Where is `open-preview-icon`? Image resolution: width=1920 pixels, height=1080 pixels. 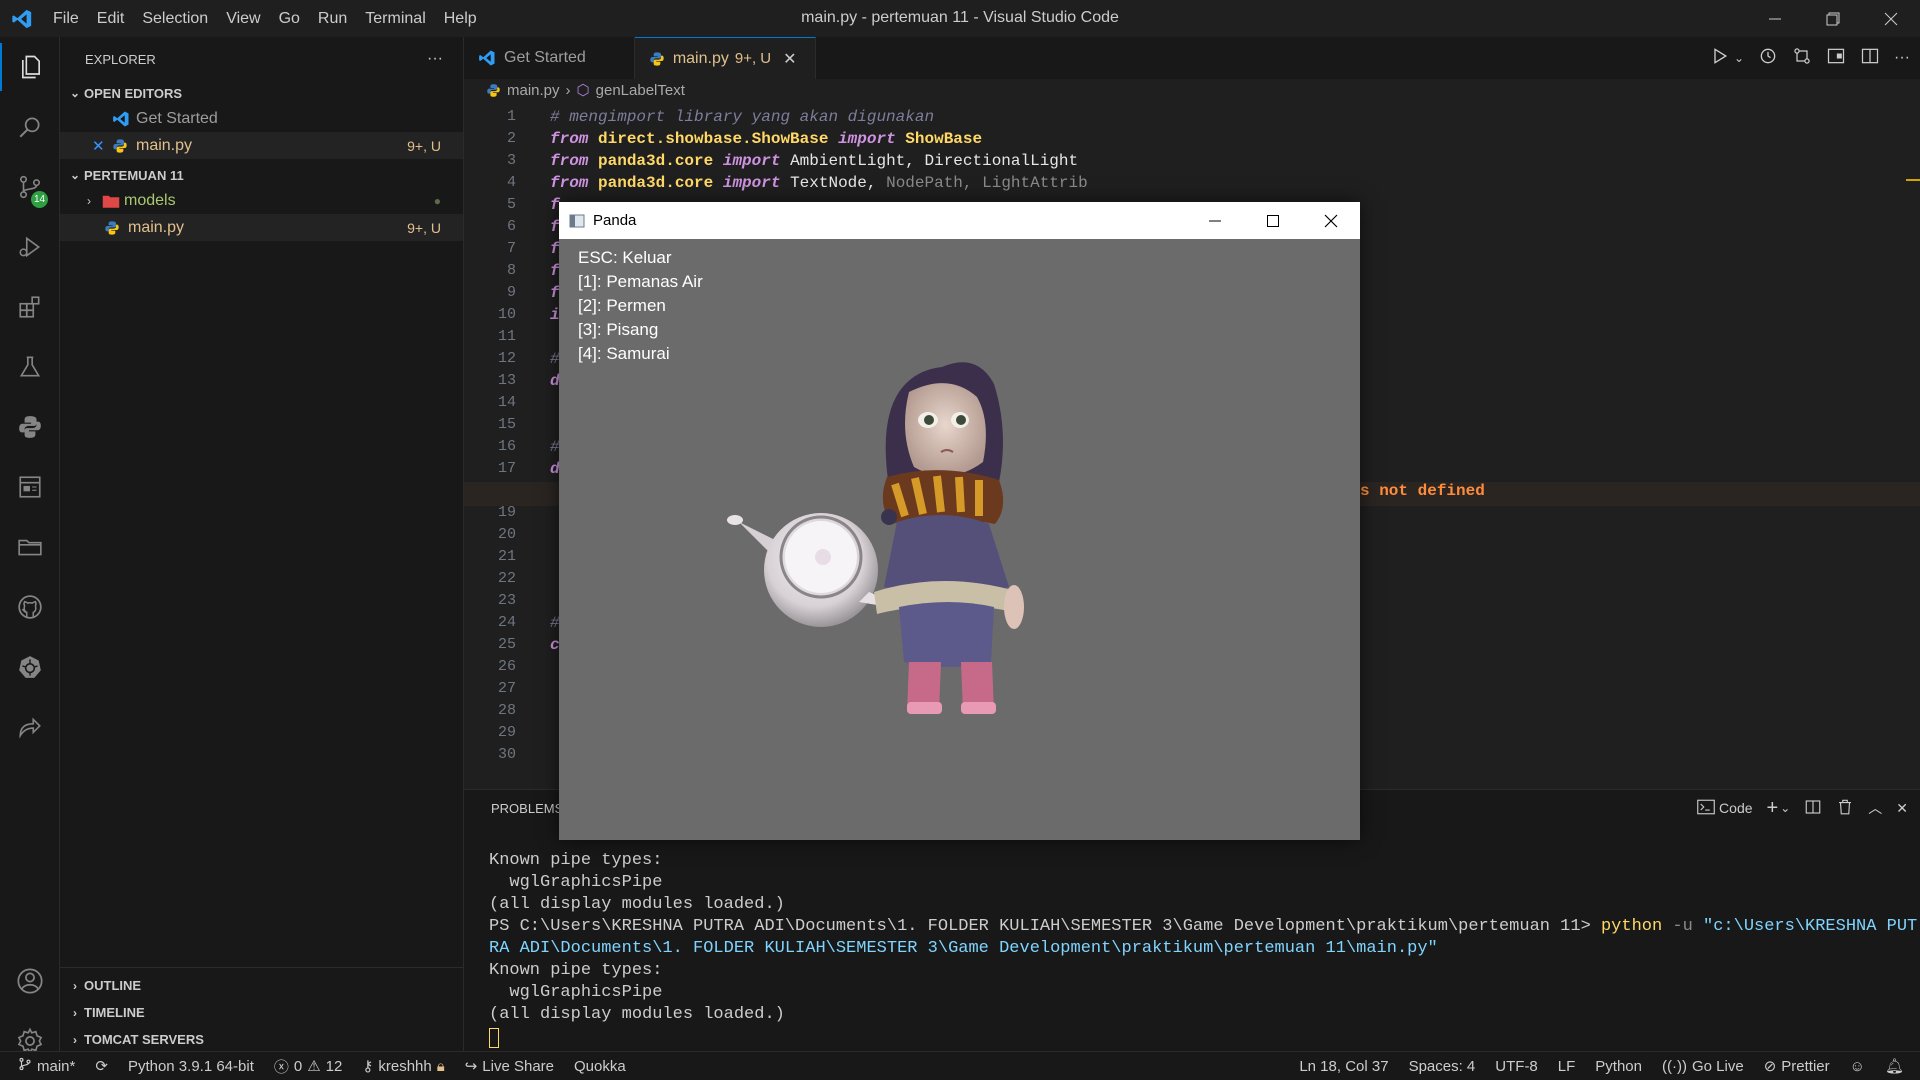
open-preview-icon is located at coordinates (1836, 58).